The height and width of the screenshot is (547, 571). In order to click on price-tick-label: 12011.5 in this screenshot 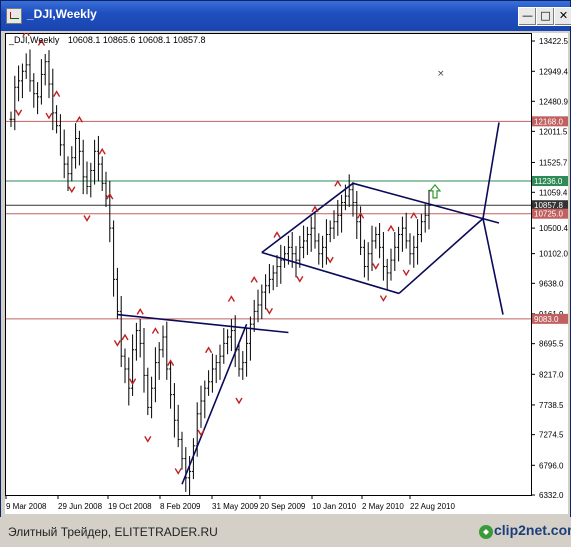, I will do `click(553, 131)`.